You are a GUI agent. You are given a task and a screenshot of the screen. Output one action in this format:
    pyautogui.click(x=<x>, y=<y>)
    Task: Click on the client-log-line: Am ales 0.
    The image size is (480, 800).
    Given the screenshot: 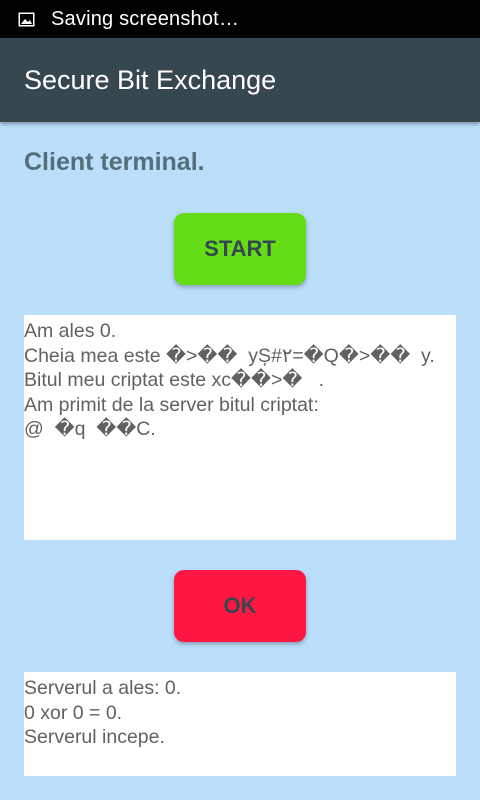 What is the action you would take?
    pyautogui.click(x=70, y=331)
    